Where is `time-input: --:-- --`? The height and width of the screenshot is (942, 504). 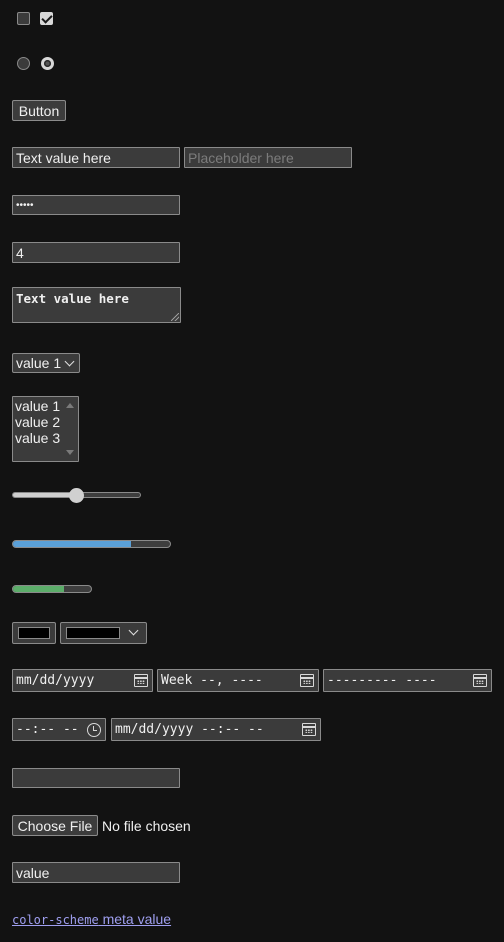 time-input: --:-- -- is located at coordinates (59, 729).